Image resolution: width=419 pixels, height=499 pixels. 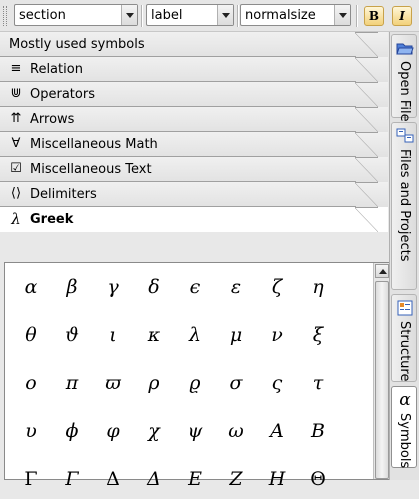 I want to click on greek-symbol-button: χ, so click(x=154, y=431).